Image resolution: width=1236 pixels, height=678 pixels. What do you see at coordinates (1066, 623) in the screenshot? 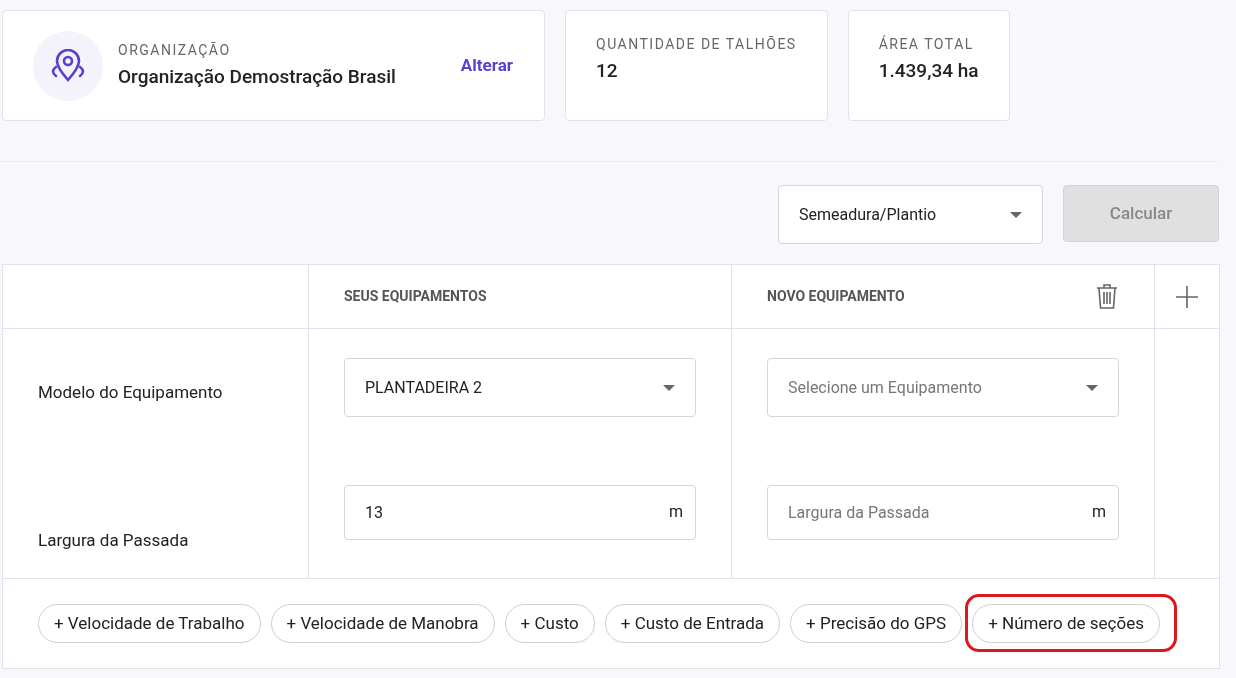
I see `add-field-chip: + Número de seções` at bounding box center [1066, 623].